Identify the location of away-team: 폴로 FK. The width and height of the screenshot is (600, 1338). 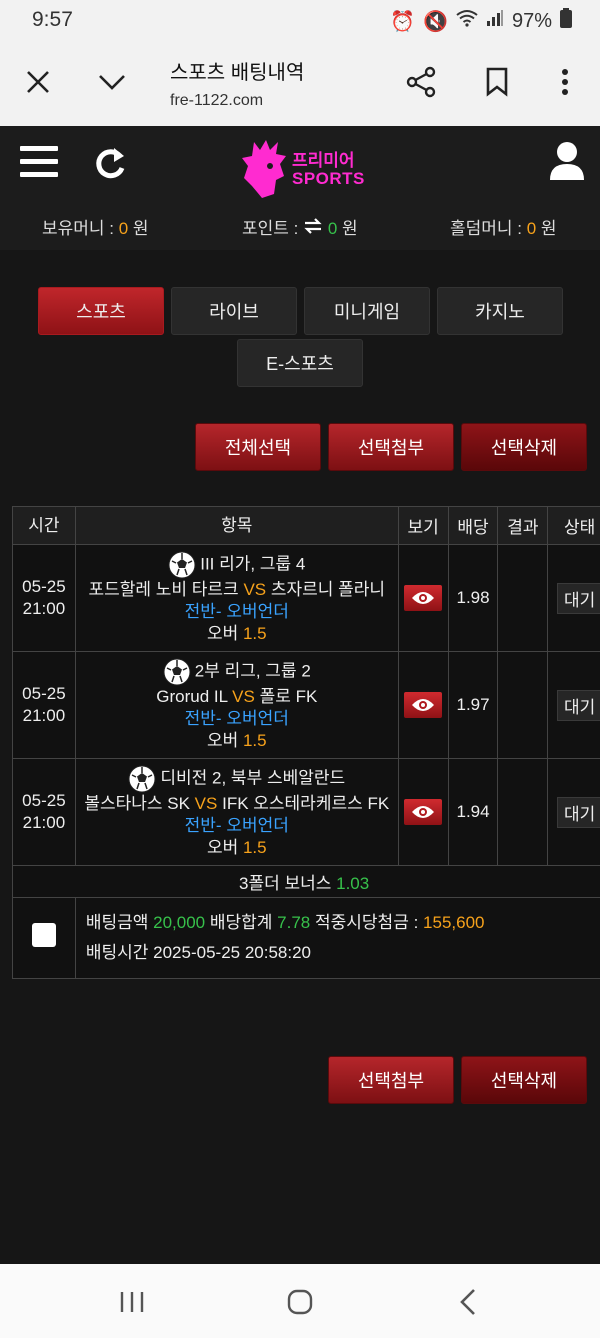
(288, 696).